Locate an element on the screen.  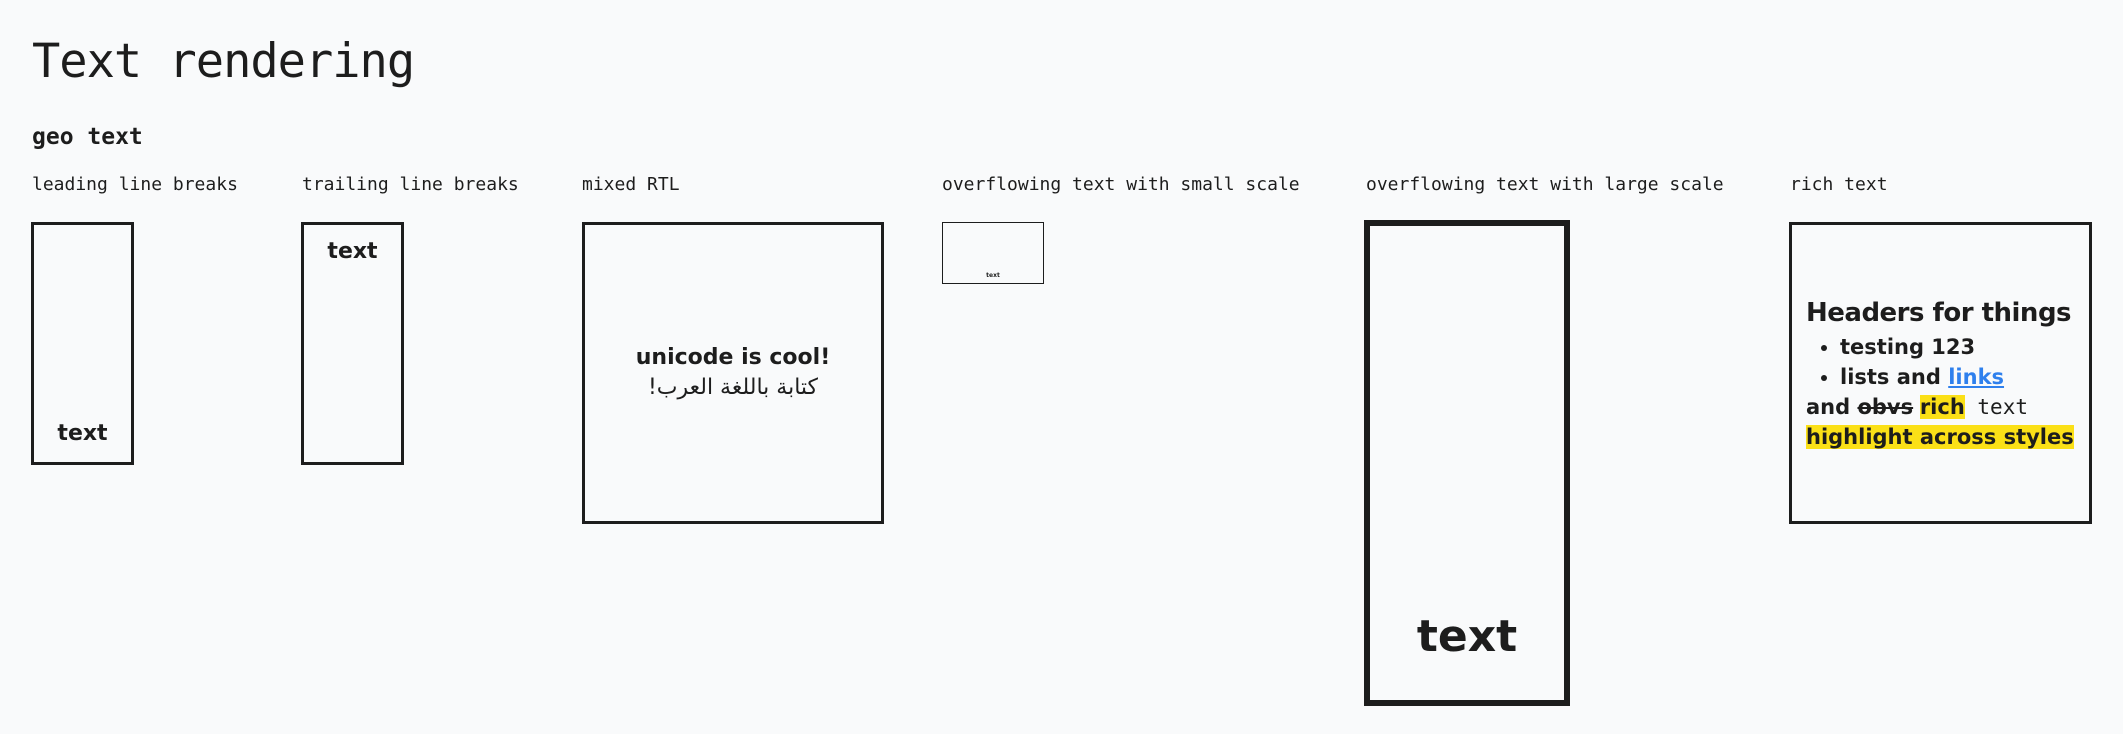
highlighted-text: highlight across styles is located at coordinates (1940, 437).